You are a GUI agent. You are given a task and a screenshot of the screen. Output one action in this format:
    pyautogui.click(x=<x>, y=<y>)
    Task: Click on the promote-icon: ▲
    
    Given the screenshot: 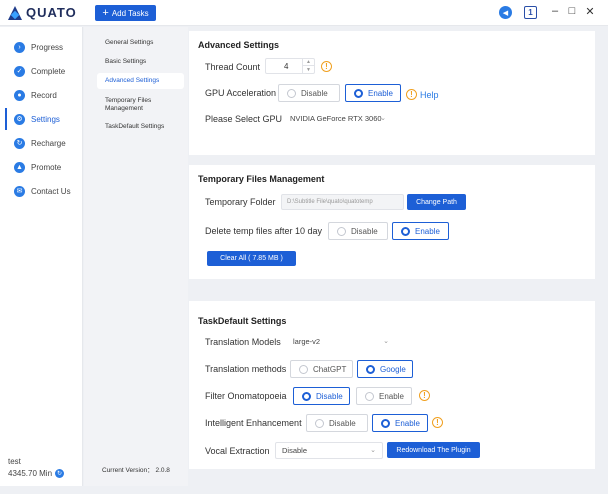 What is the action you would take?
    pyautogui.click(x=19, y=167)
    